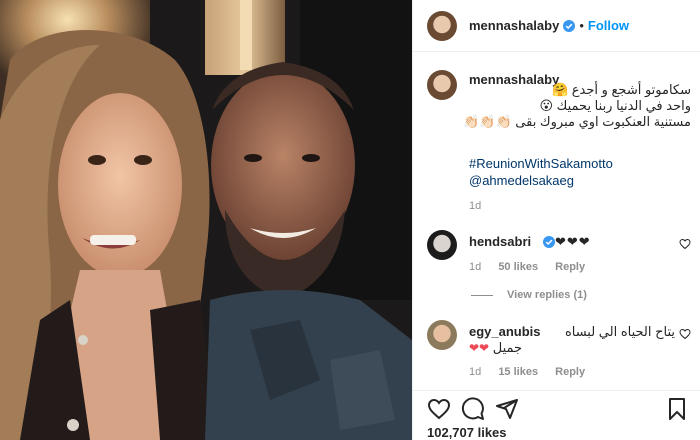  I want to click on comment-meta: 1d 15 likes Reply, so click(534, 372).